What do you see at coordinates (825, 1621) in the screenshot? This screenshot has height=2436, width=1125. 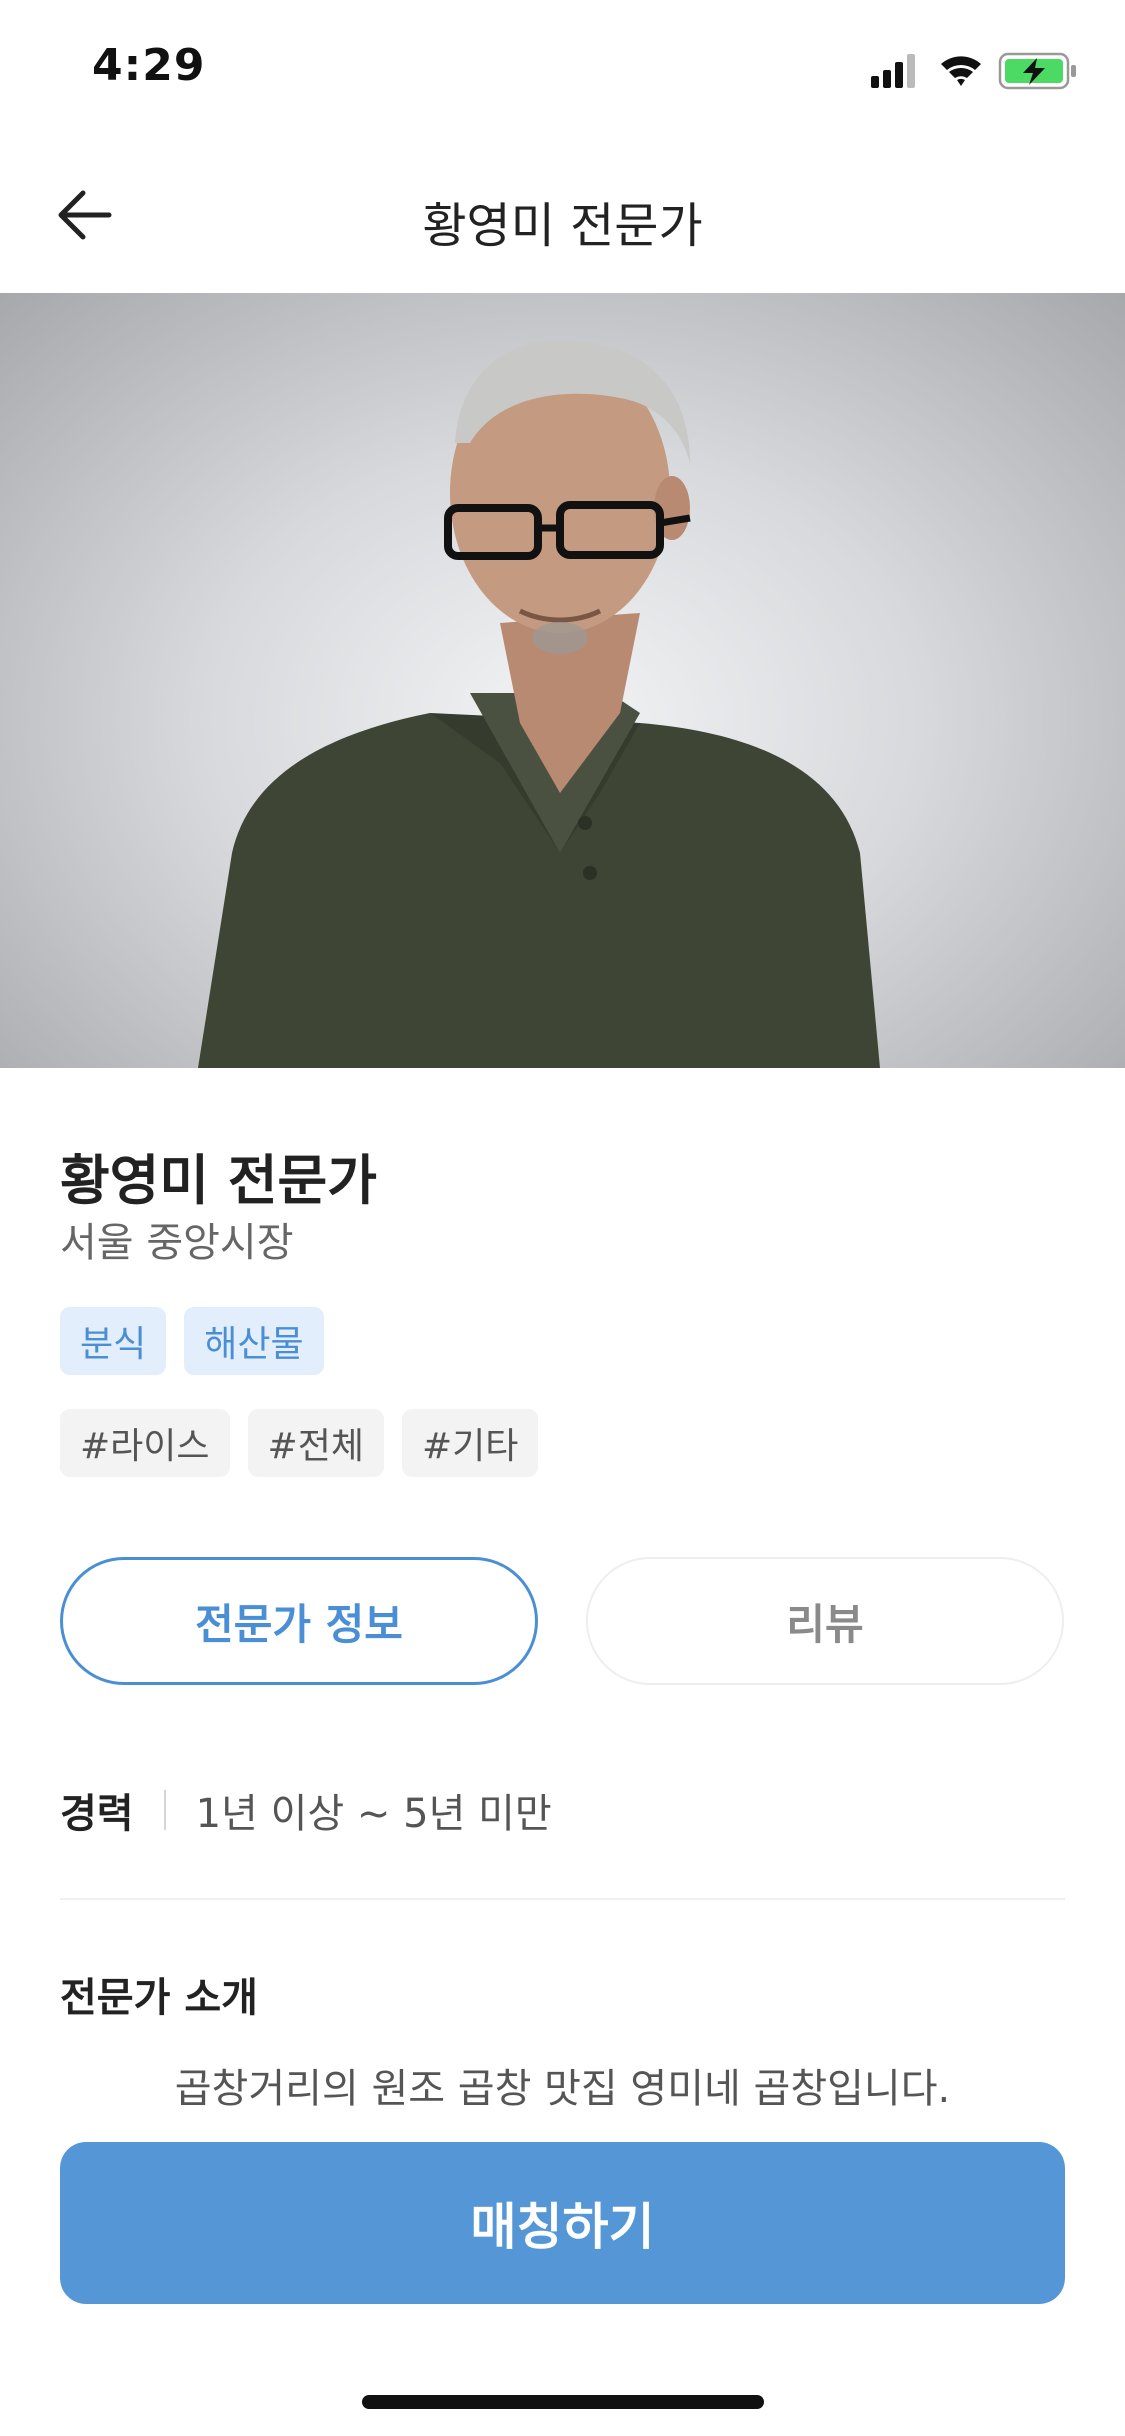 I see `tab-reviews: 리뷰` at bounding box center [825, 1621].